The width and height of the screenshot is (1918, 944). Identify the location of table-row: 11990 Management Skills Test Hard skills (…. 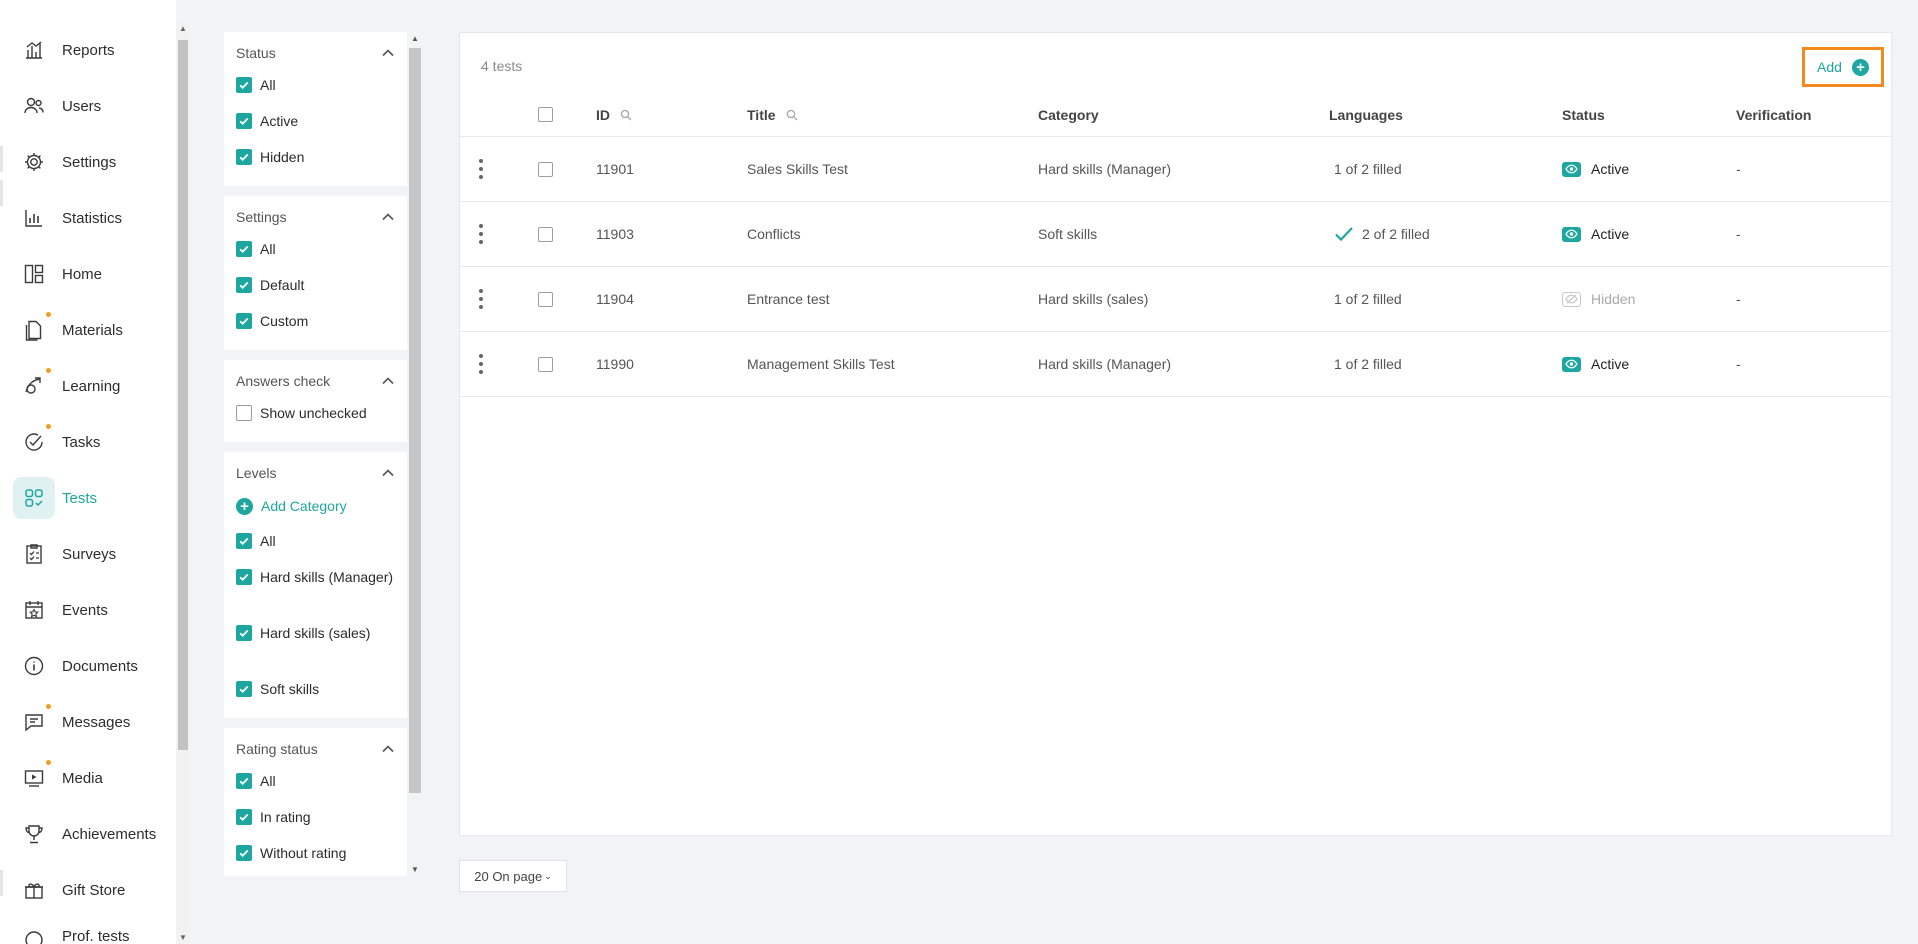
(1175, 364).